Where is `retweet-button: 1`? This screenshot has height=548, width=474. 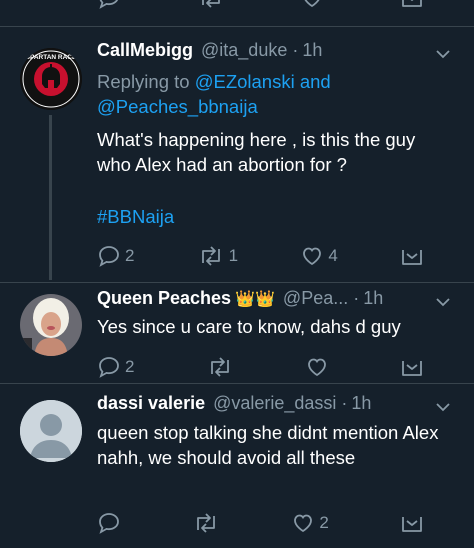 retweet-button: 1 is located at coordinates (217, 256).